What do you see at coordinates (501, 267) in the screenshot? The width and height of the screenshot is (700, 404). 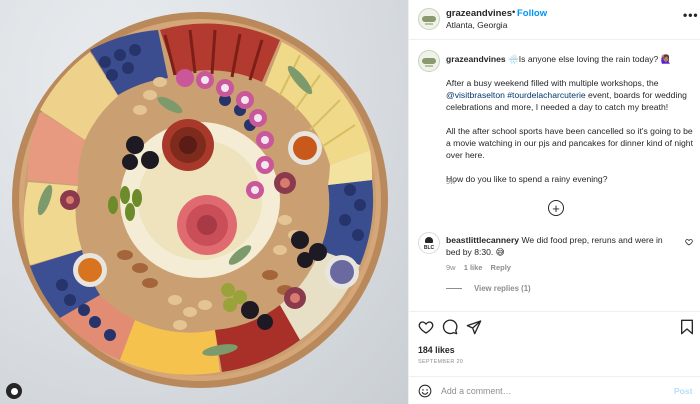 I see `reply-button: Reply` at bounding box center [501, 267].